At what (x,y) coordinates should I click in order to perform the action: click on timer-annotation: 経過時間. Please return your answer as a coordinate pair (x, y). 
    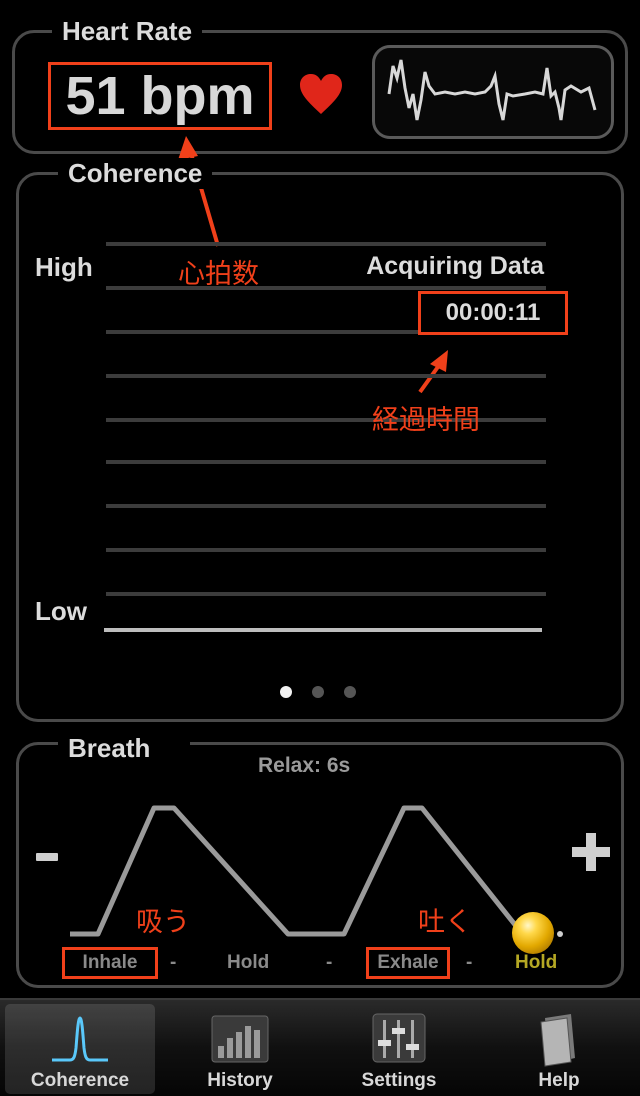
    Looking at the image, I should click on (426, 420).